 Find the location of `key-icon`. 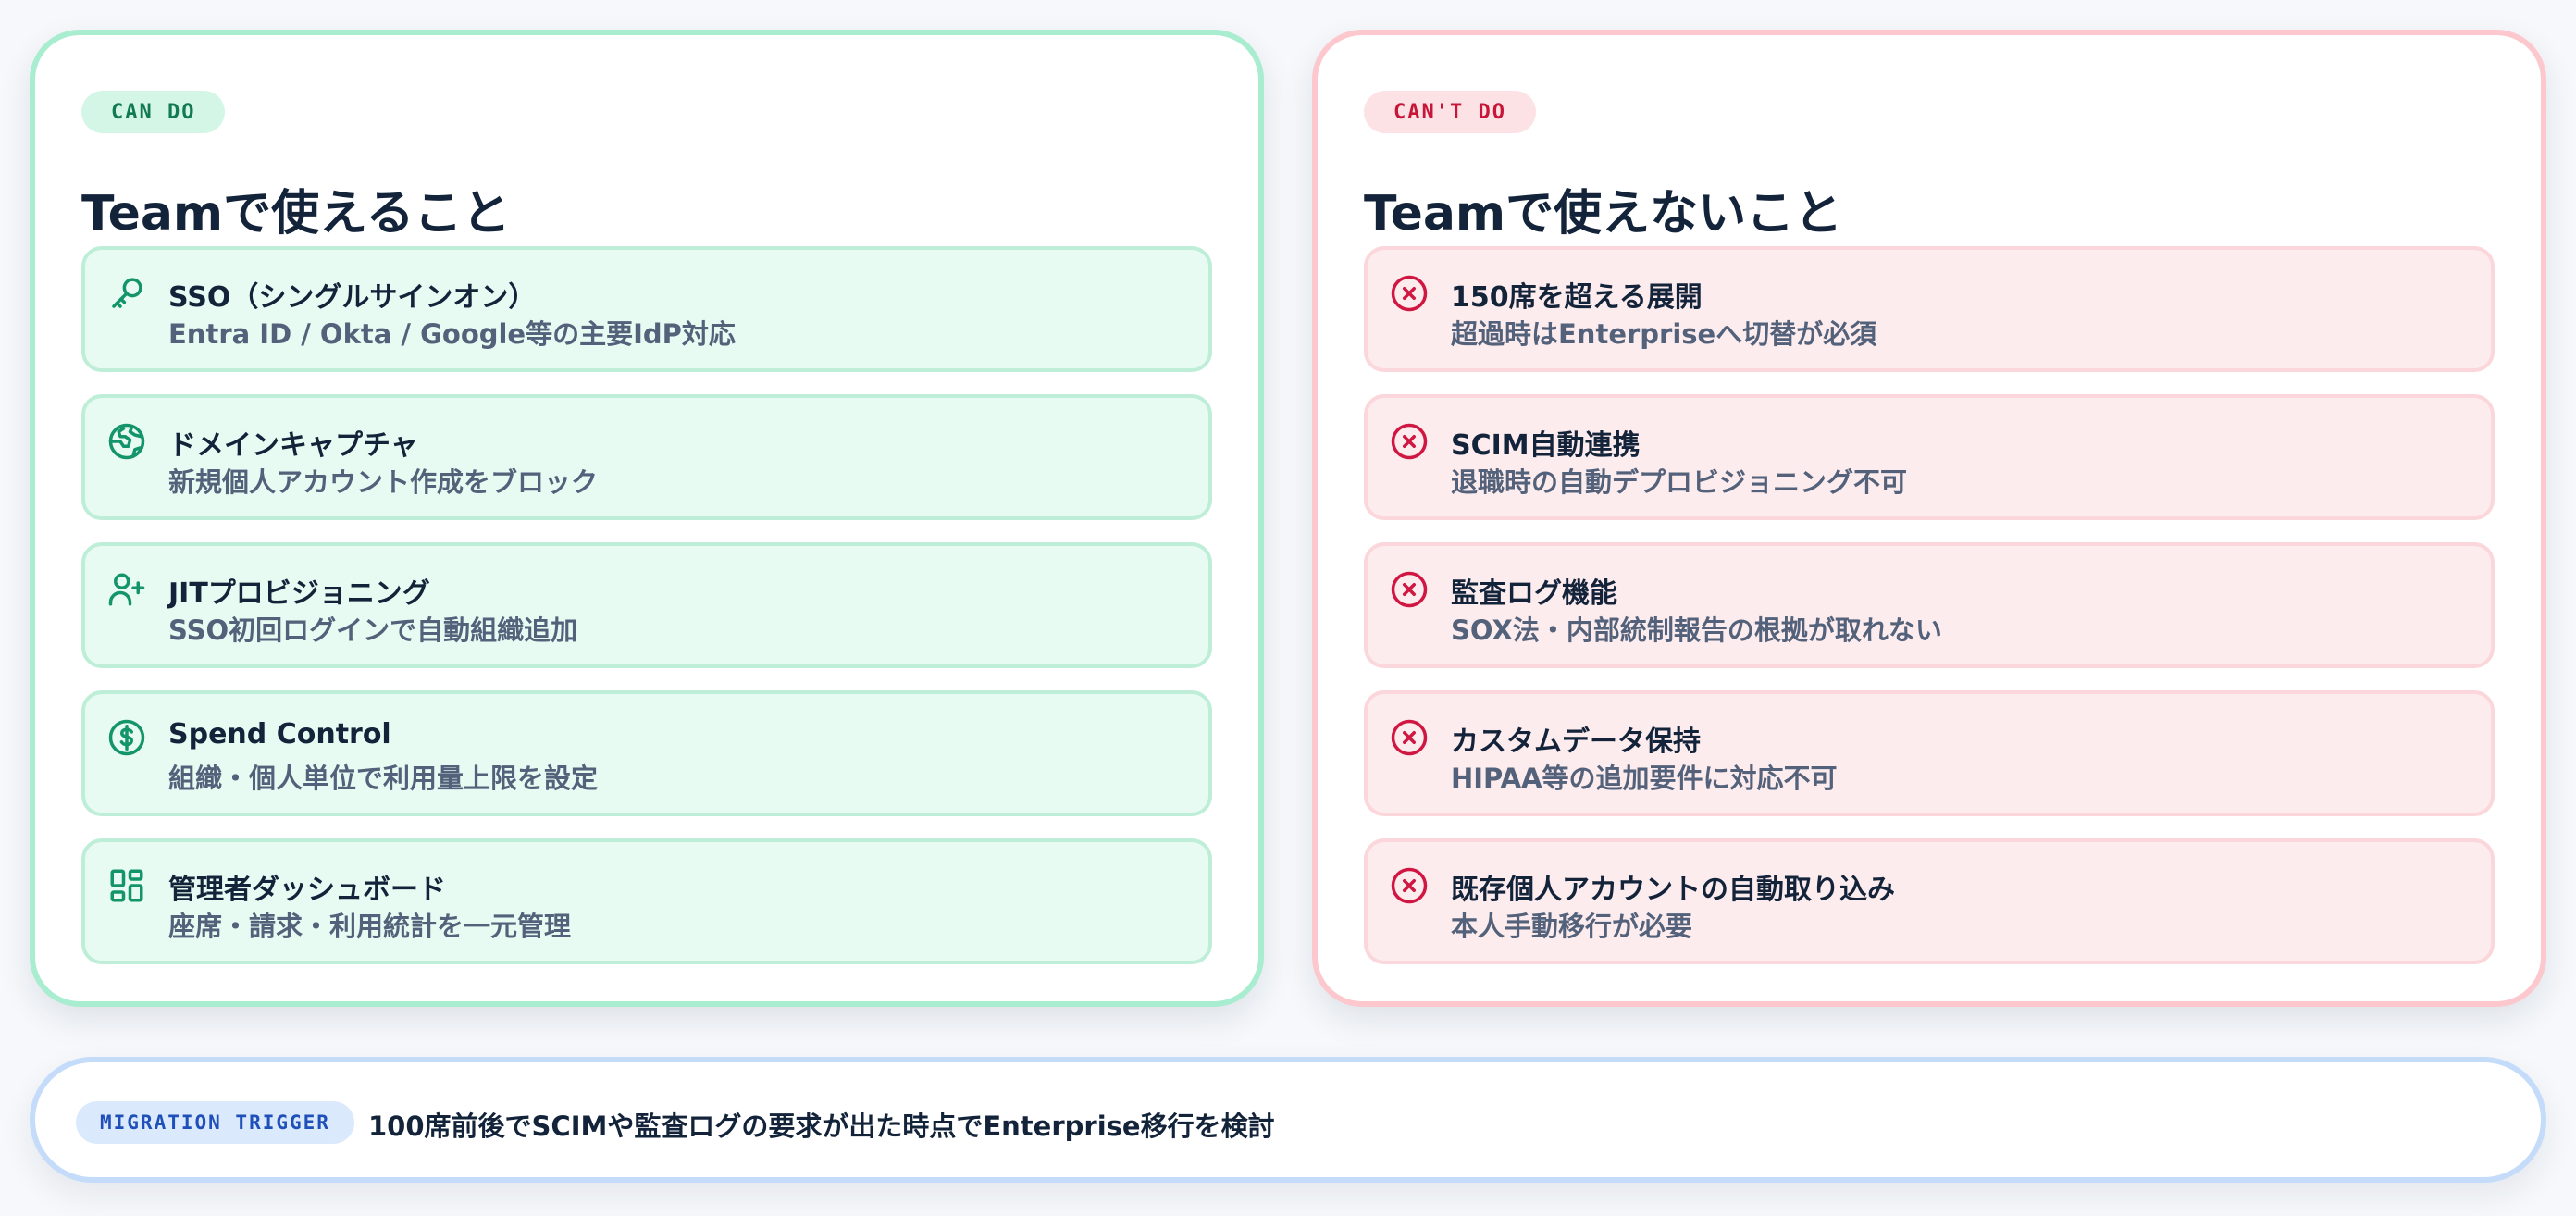

key-icon is located at coordinates (127, 293).